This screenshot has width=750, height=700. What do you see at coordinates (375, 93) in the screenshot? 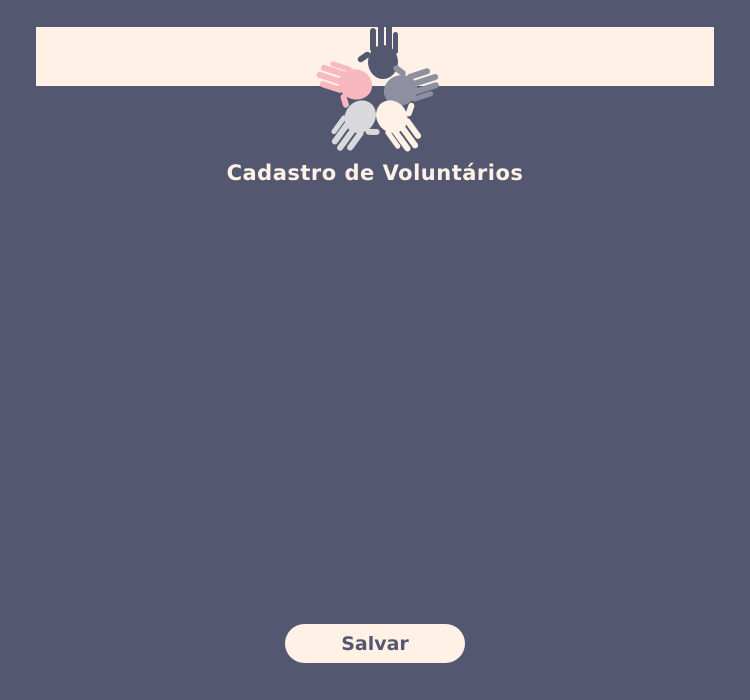
I see `hands-logo-icon` at bounding box center [375, 93].